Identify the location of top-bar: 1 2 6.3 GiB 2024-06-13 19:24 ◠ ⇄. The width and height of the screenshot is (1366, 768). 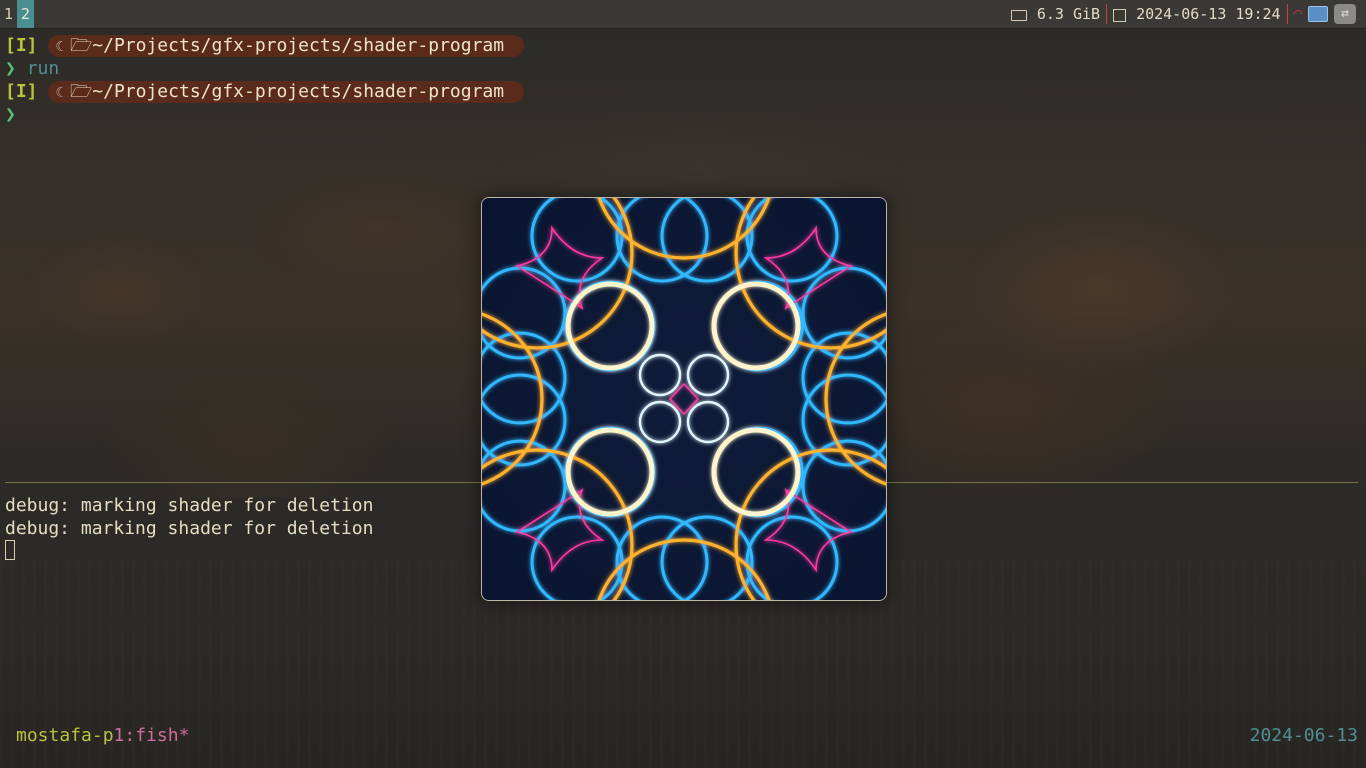
(683, 14).